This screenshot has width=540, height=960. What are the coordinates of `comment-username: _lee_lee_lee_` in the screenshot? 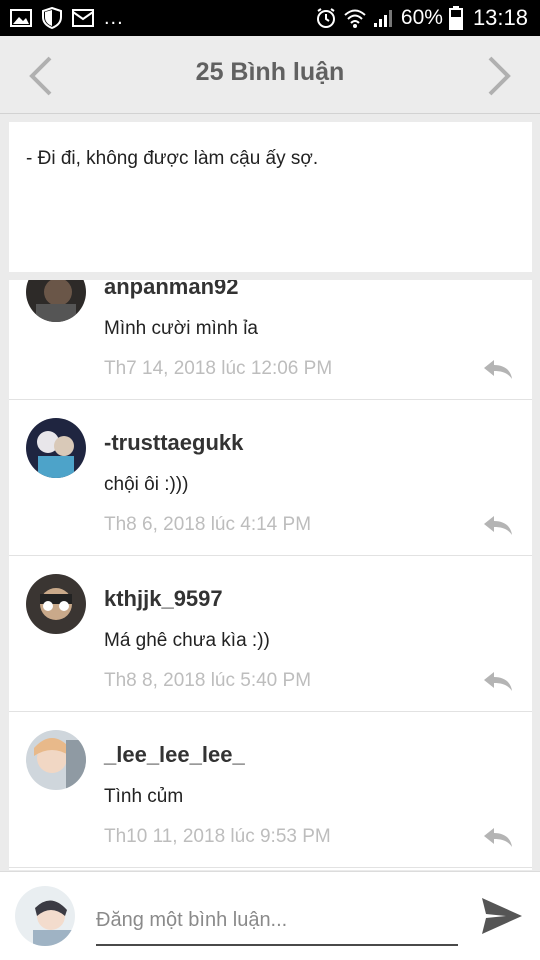 It's located at (174, 755).